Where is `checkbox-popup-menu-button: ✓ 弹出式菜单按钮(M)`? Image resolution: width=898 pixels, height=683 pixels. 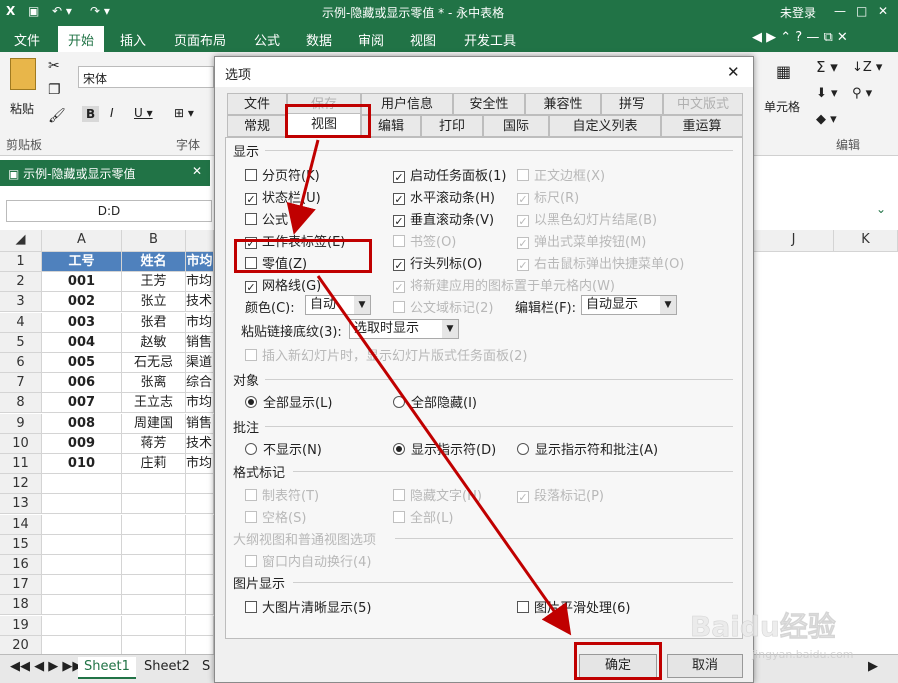 checkbox-popup-menu-button: ✓ 弹出式菜单按钮(M) is located at coordinates (581, 240).